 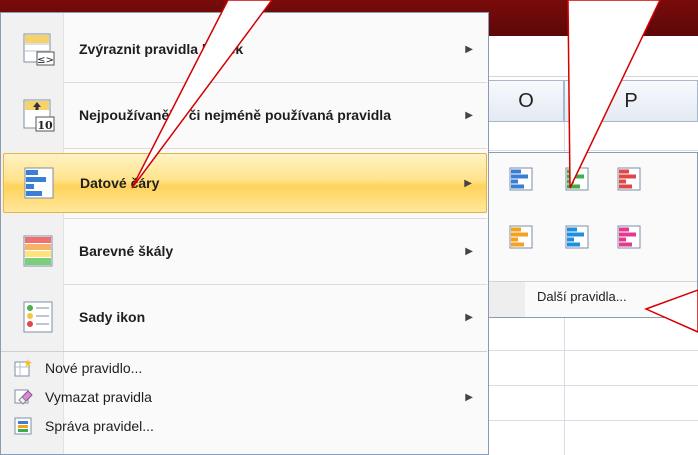 What do you see at coordinates (670, 311) in the screenshot?
I see `callout-pointer-more-rules` at bounding box center [670, 311].